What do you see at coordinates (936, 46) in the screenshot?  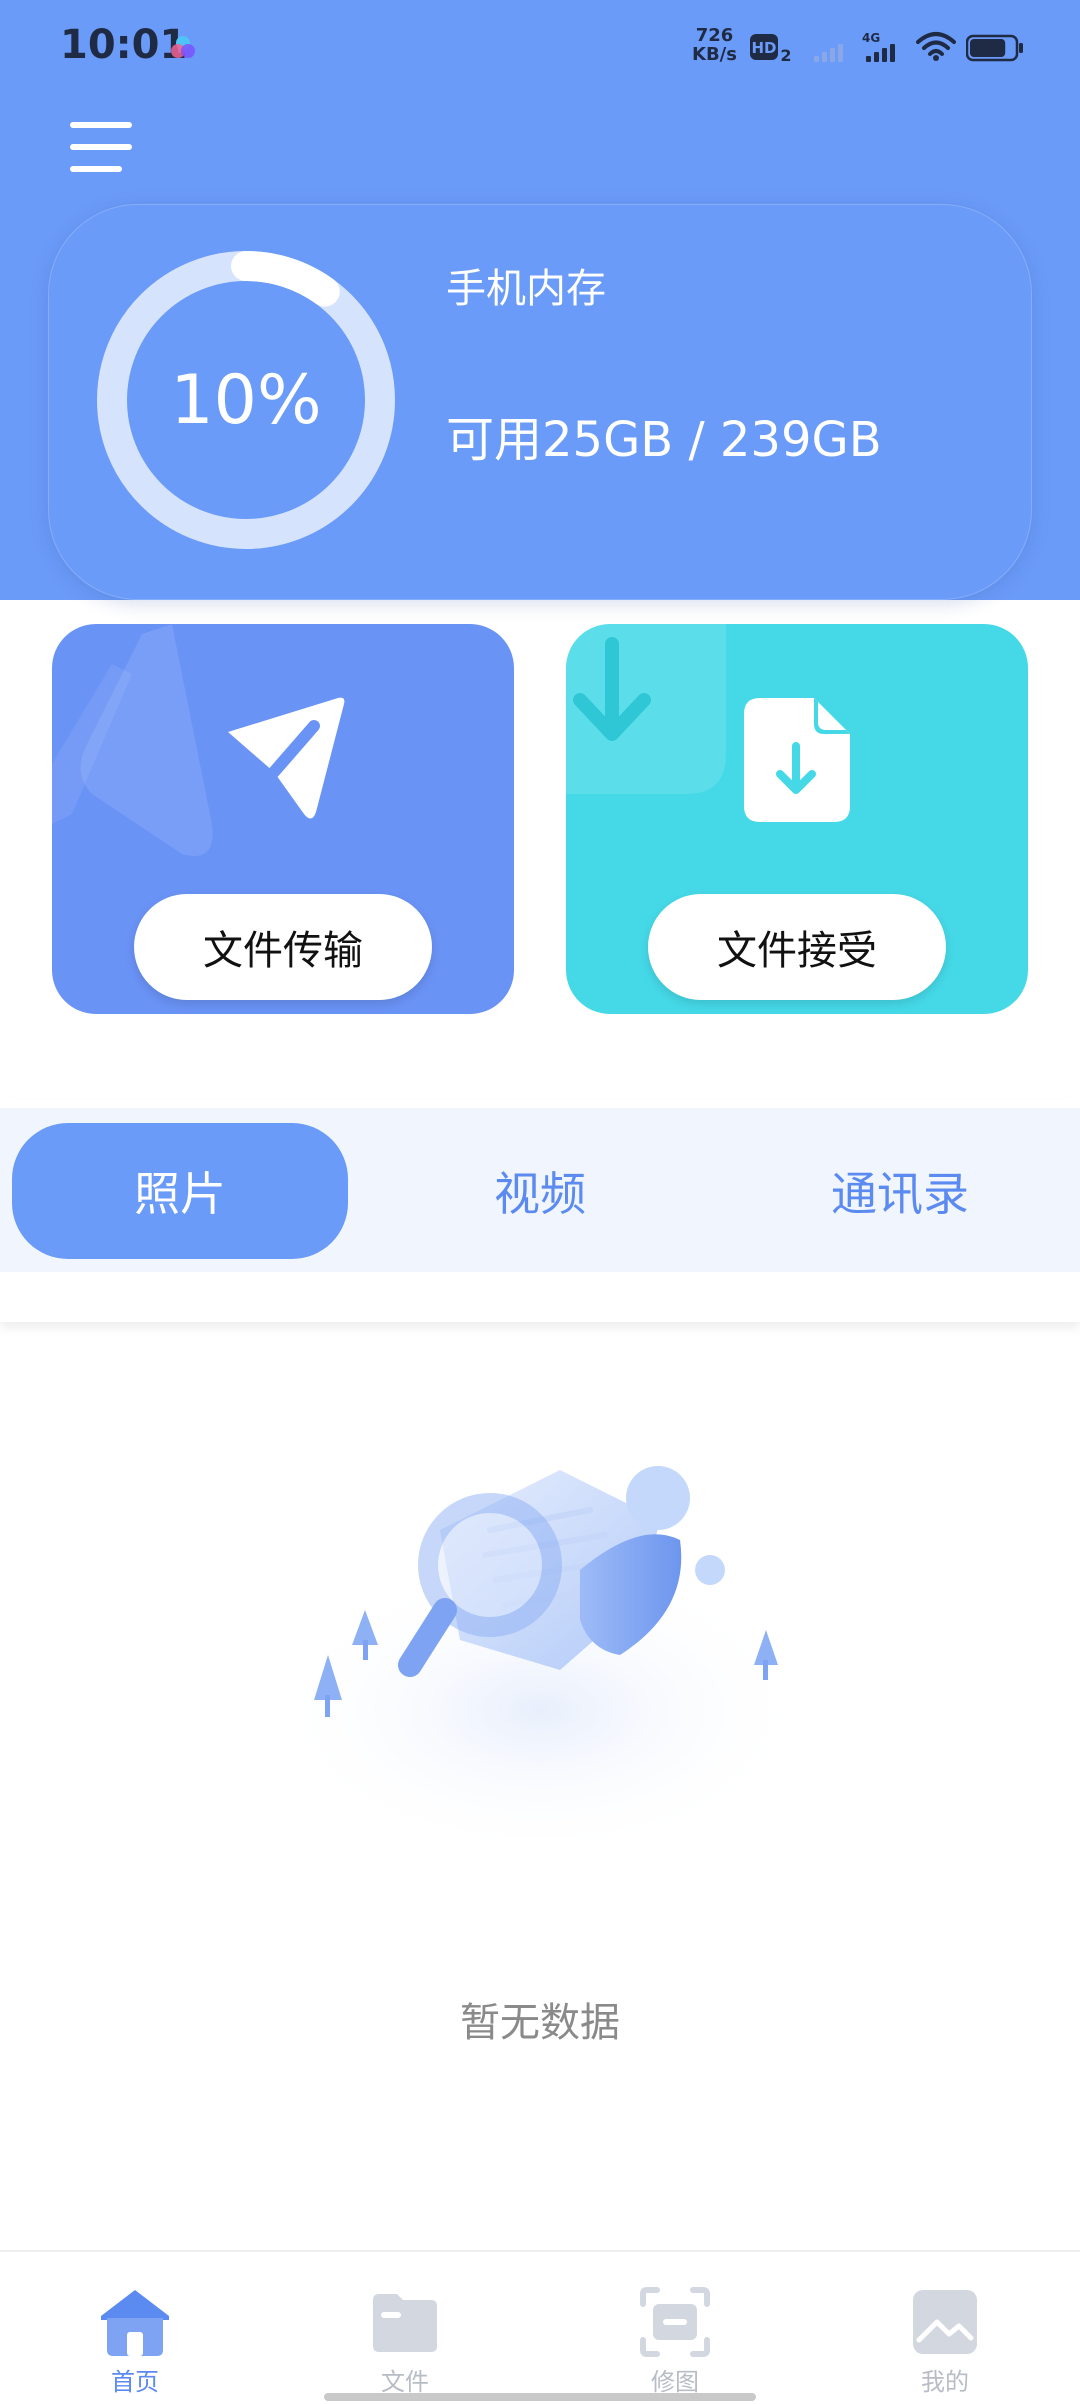 I see `wifi-icon` at bounding box center [936, 46].